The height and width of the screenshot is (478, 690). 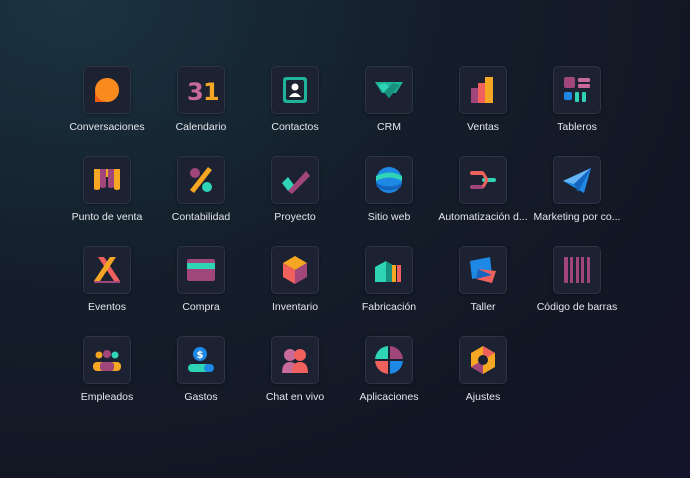 I want to click on app-label: Proyecto, so click(x=295, y=217).